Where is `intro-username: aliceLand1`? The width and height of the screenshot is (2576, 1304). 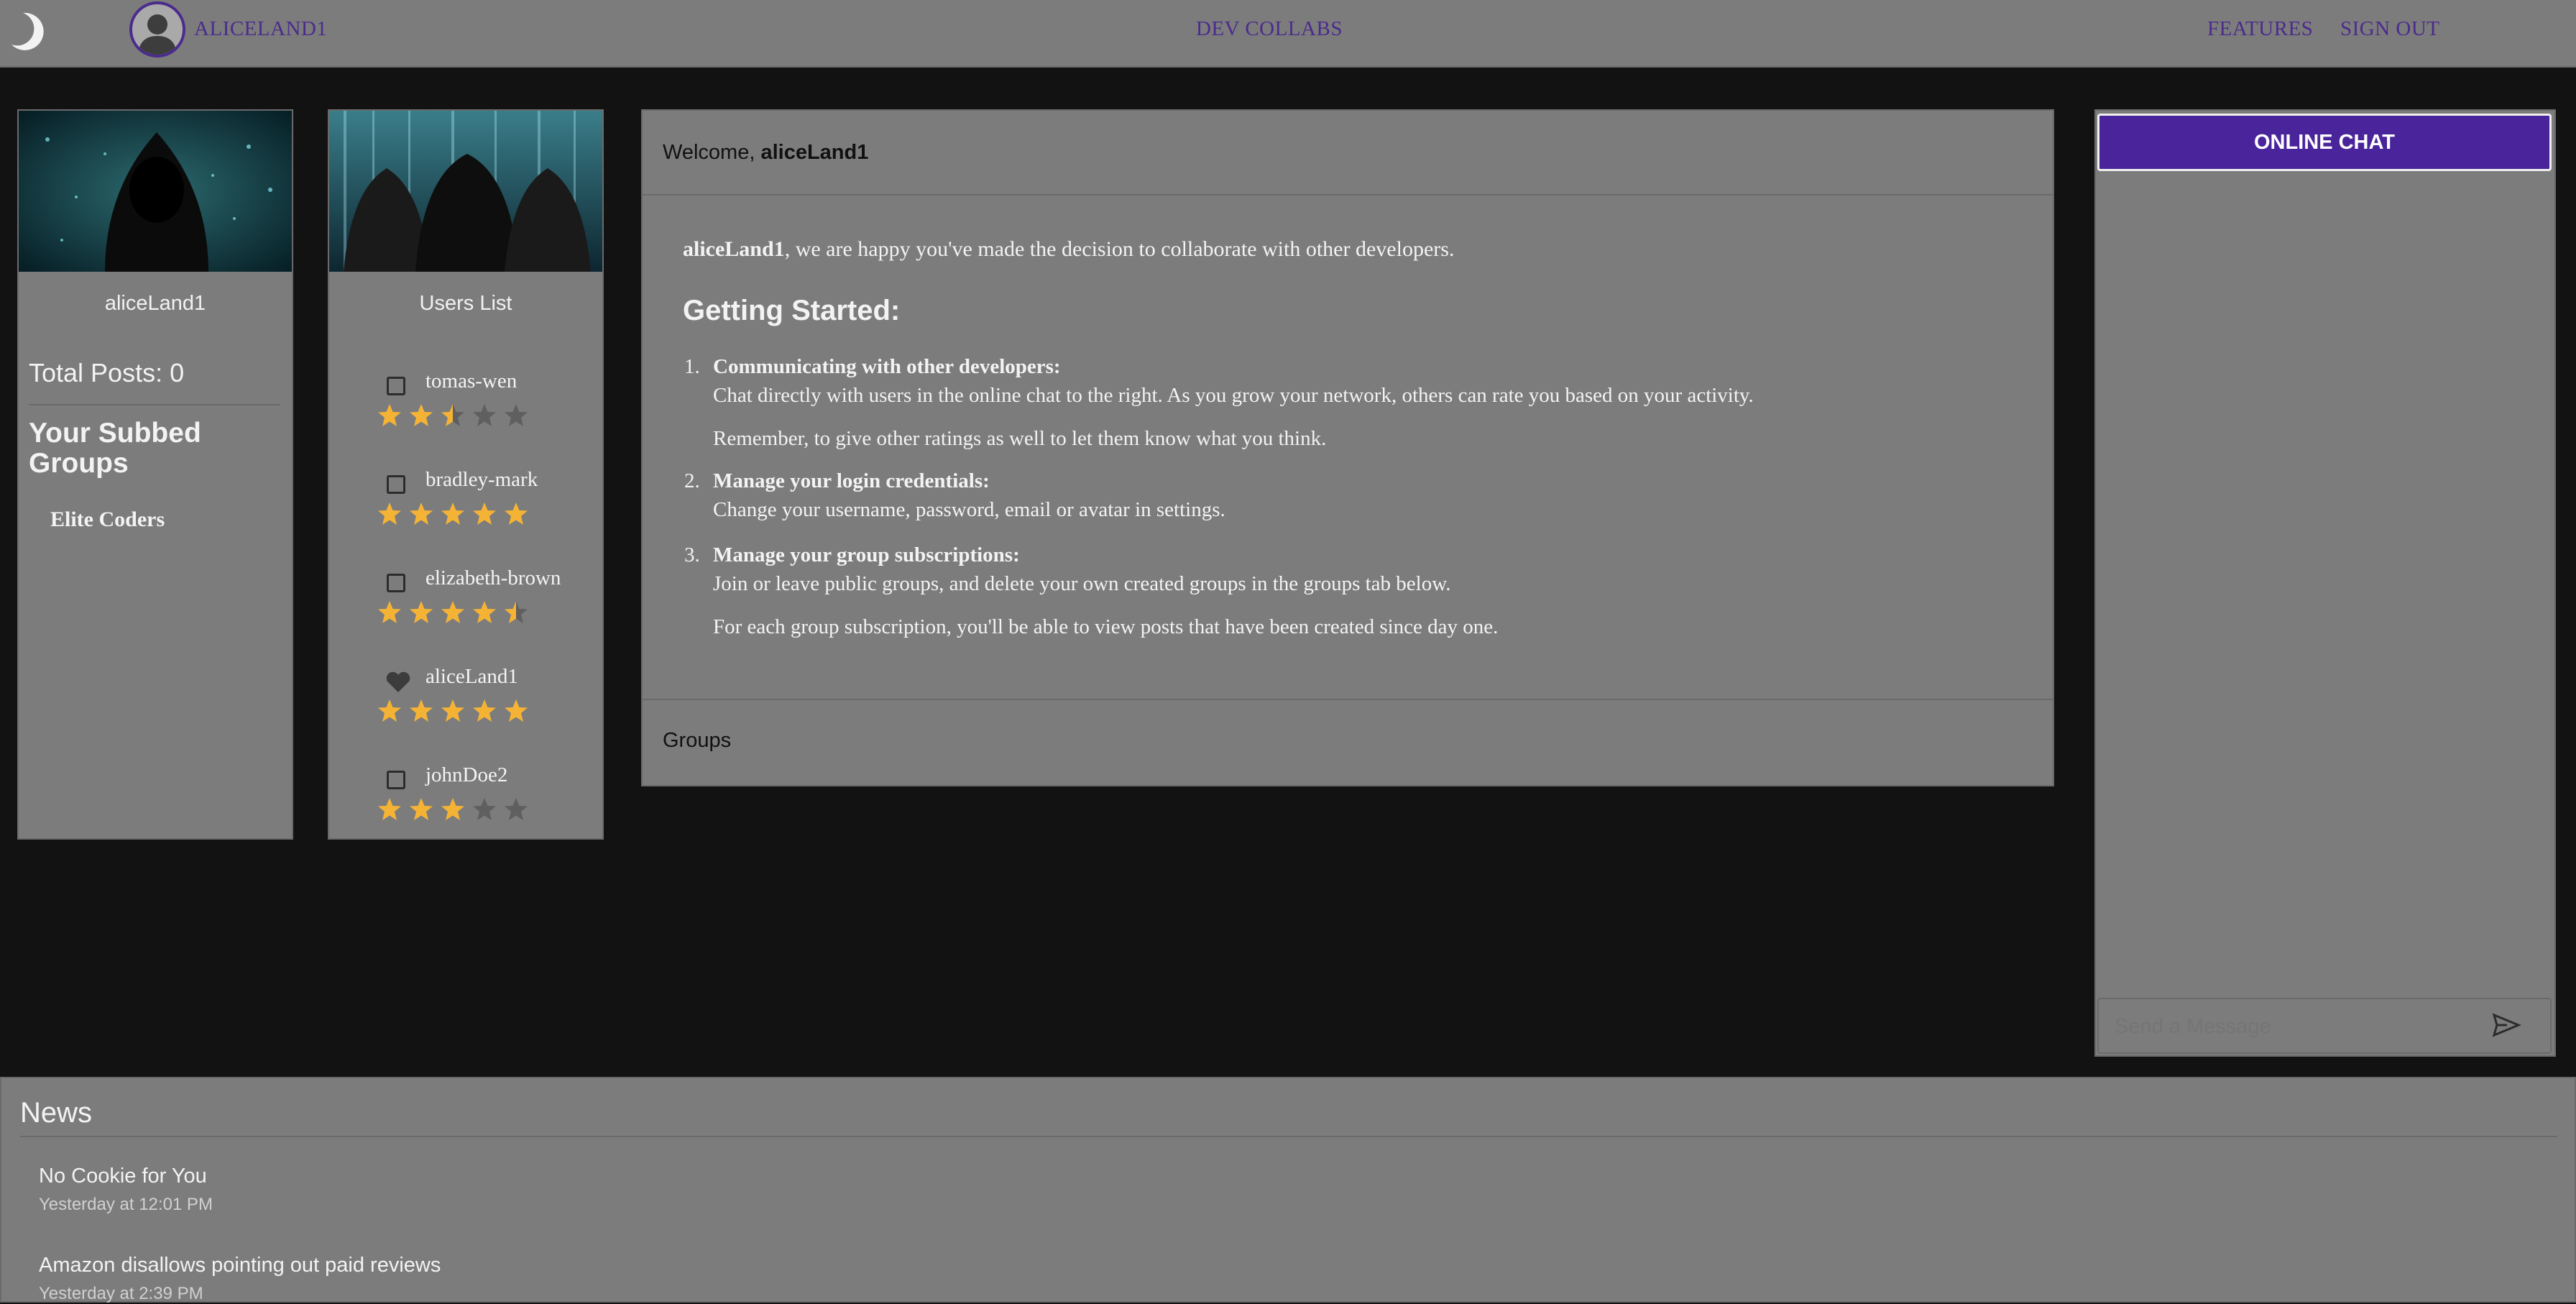
intro-username: aliceLand1 is located at coordinates (734, 249).